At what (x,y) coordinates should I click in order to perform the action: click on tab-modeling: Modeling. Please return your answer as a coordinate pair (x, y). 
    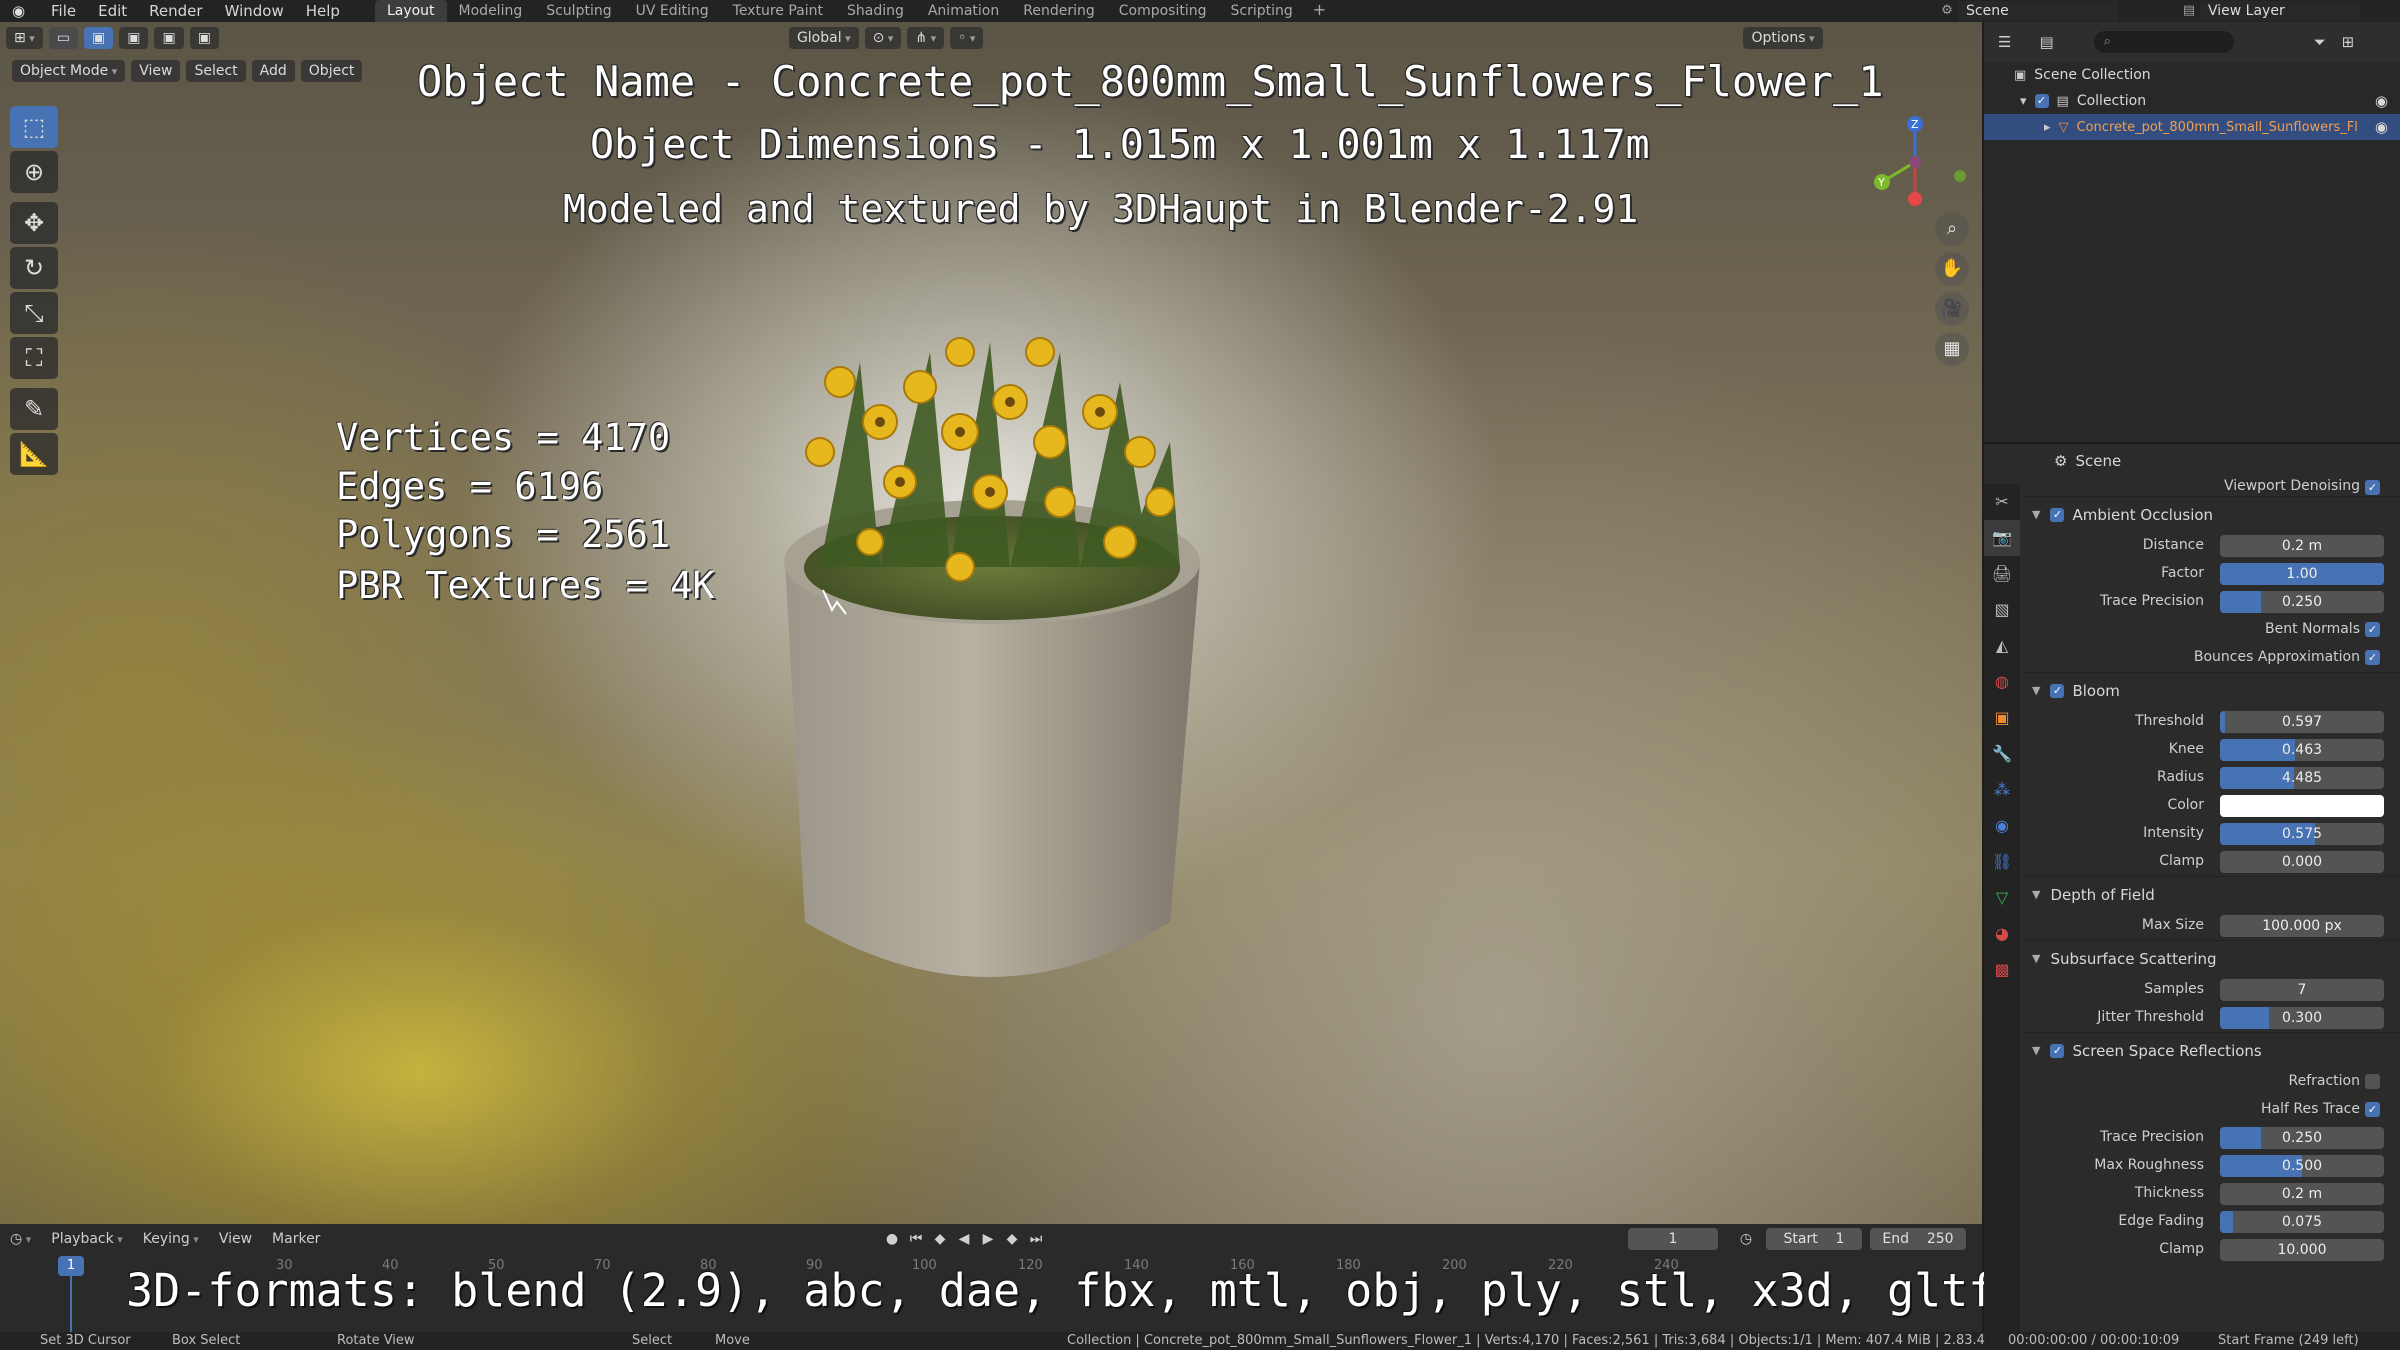
    Looking at the image, I should click on (491, 11).